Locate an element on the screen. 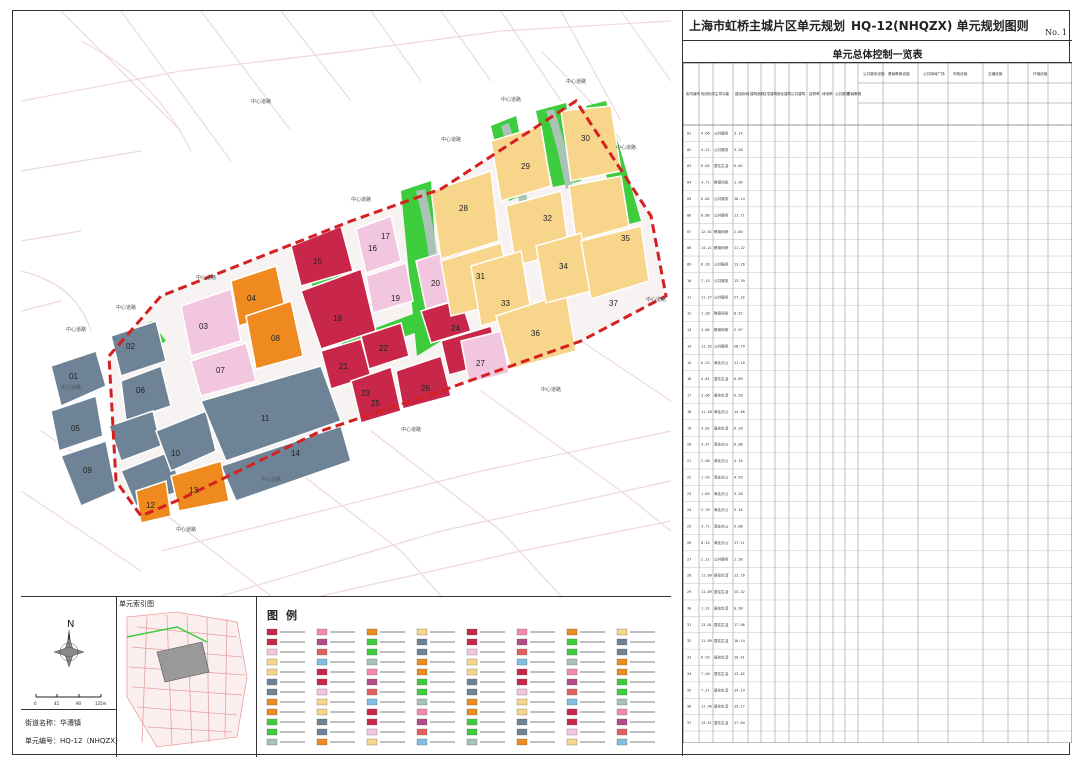  parcel-number-27: 27 is located at coordinates (480, 363).